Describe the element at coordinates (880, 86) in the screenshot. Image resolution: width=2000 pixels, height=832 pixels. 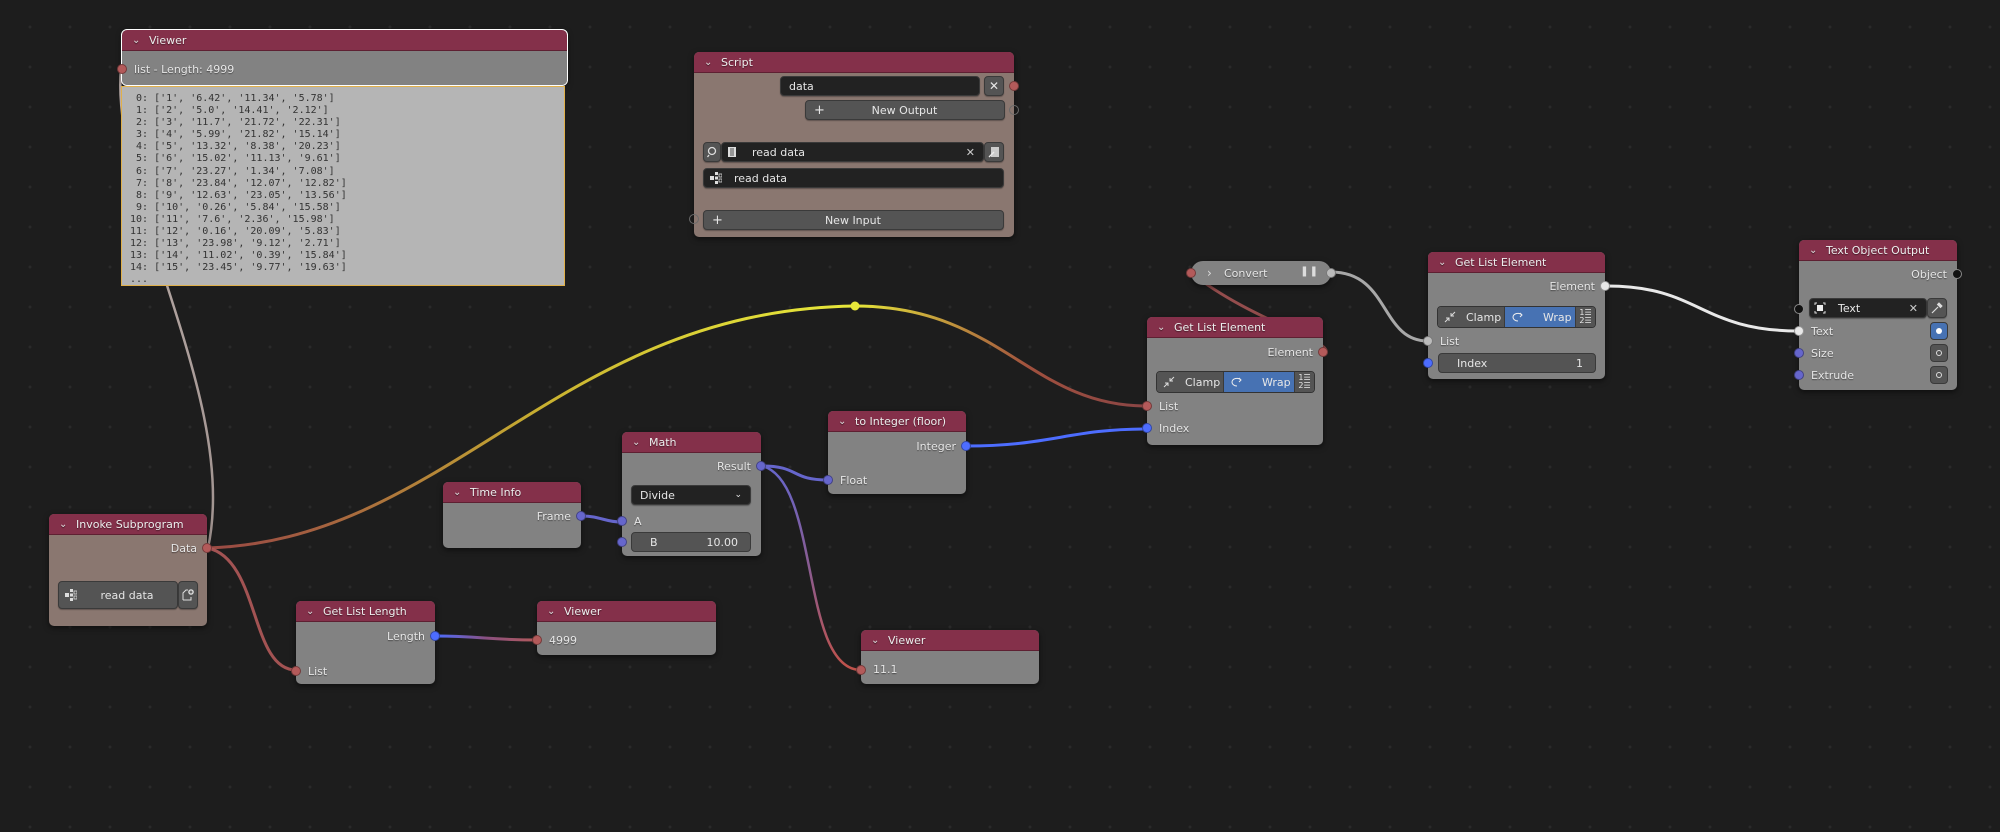
I see `output-name-field: data` at that location.